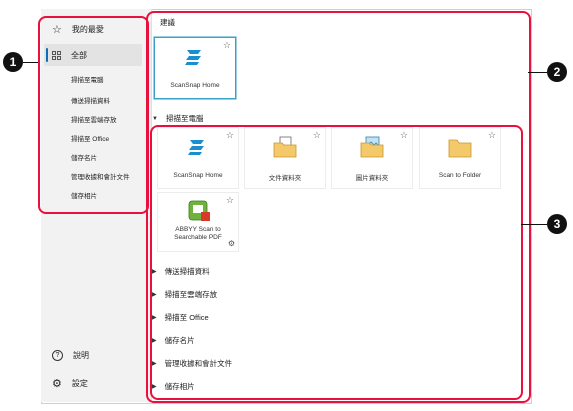 The height and width of the screenshot is (411, 573). What do you see at coordinates (70, 383) in the screenshot?
I see `sidebar-item-settings: ⚙ 設定` at bounding box center [70, 383].